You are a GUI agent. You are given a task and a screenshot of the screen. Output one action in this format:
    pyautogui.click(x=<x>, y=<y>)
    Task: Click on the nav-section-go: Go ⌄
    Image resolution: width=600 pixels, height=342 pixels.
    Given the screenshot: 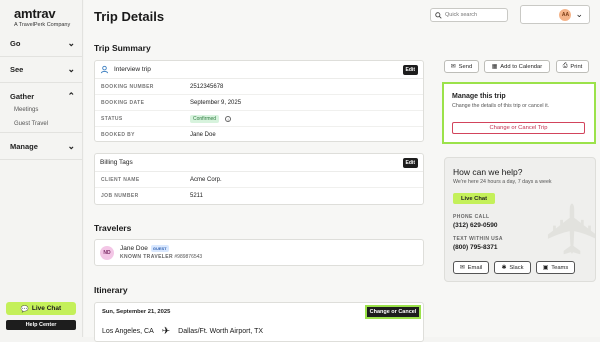 What is the action you would take?
    pyautogui.click(x=41, y=44)
    